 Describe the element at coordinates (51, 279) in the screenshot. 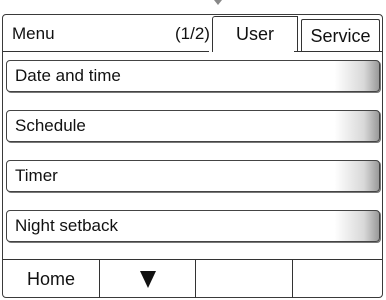

I see `home-button: Home` at that location.